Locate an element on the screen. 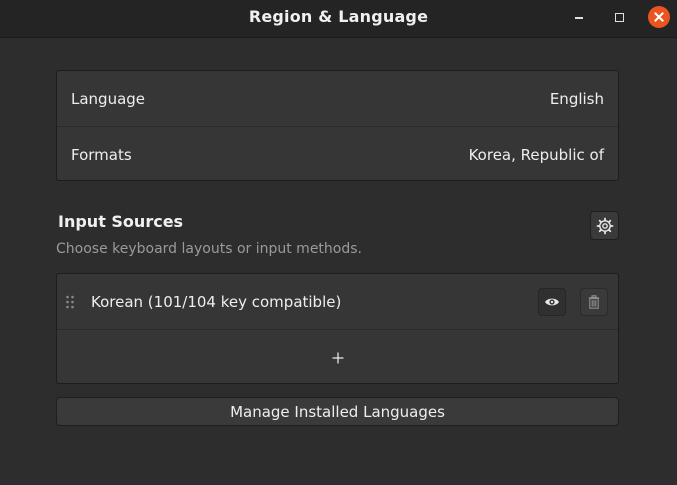 This screenshot has height=485, width=677. minimize-button is located at coordinates (579, 17).